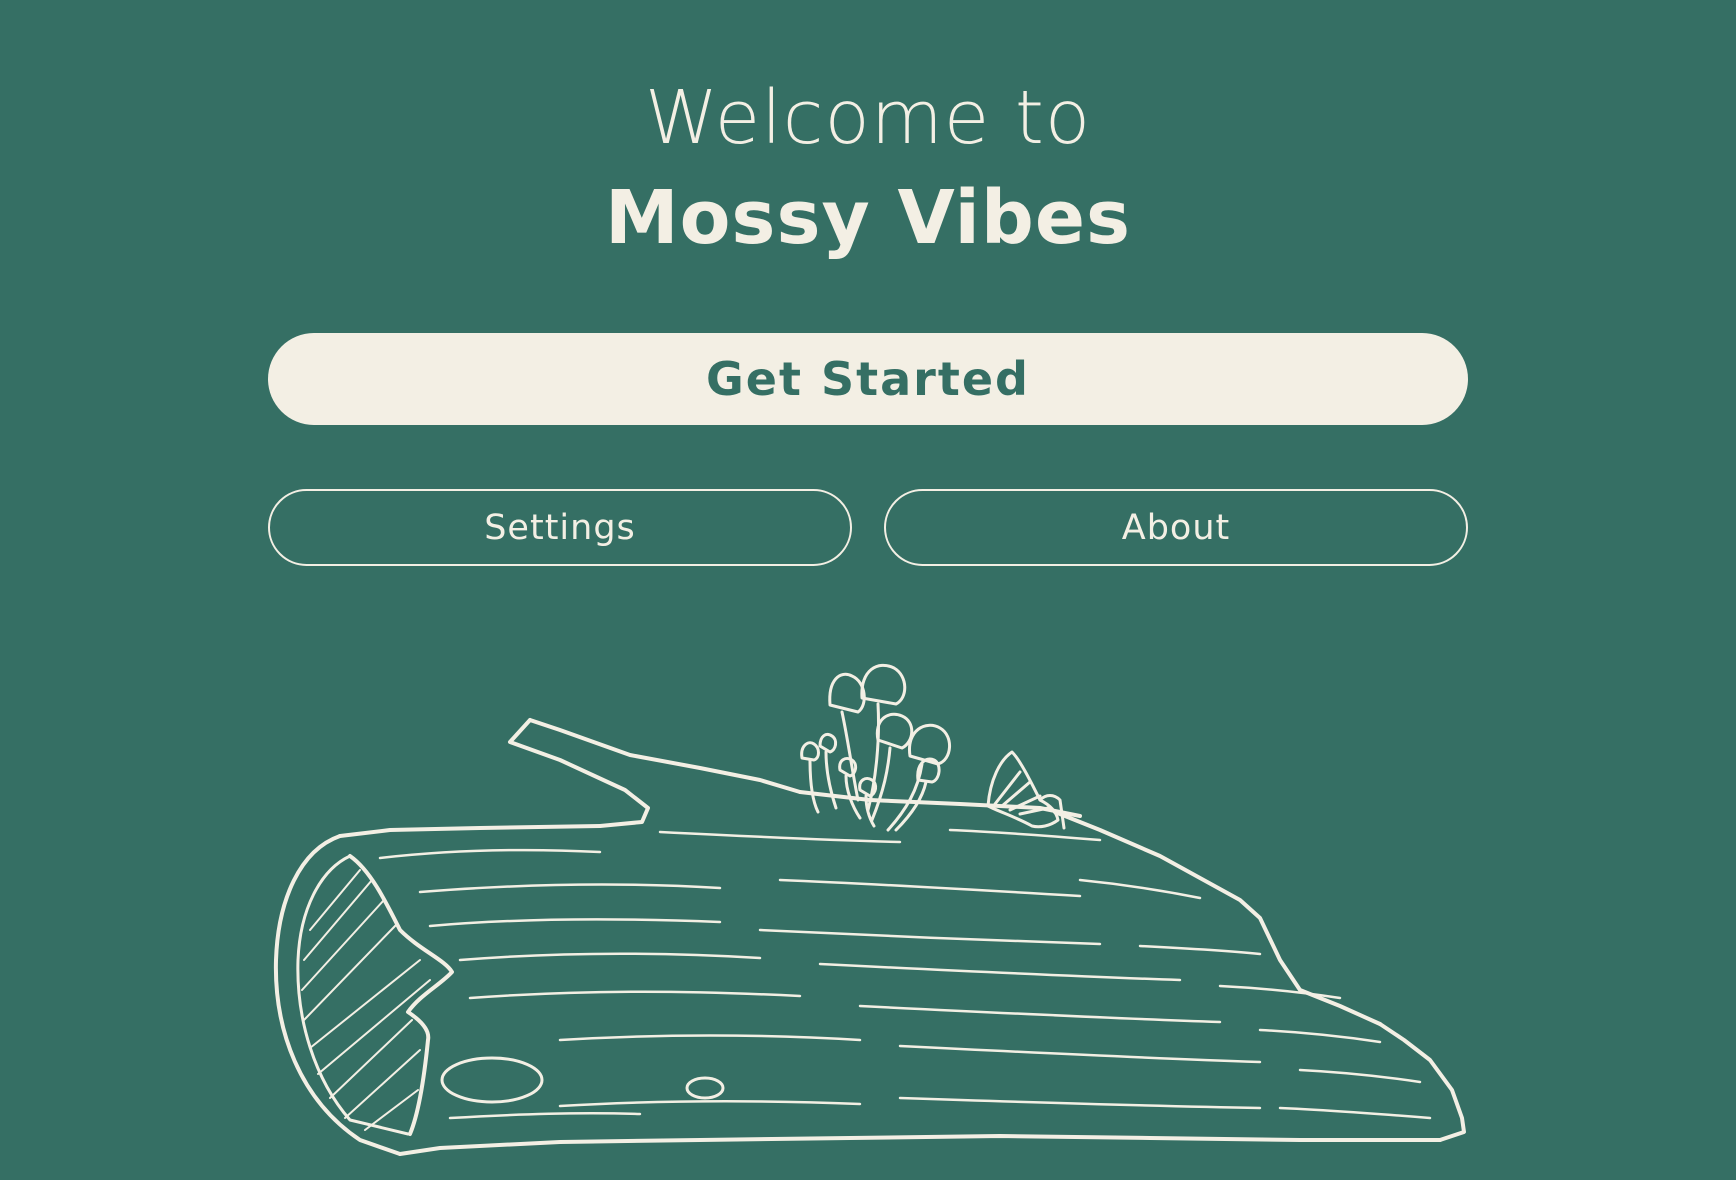 Image resolution: width=1736 pixels, height=1180 pixels. What do you see at coordinates (868, 218) in the screenshot?
I see `app-title: Mossy Vibes` at bounding box center [868, 218].